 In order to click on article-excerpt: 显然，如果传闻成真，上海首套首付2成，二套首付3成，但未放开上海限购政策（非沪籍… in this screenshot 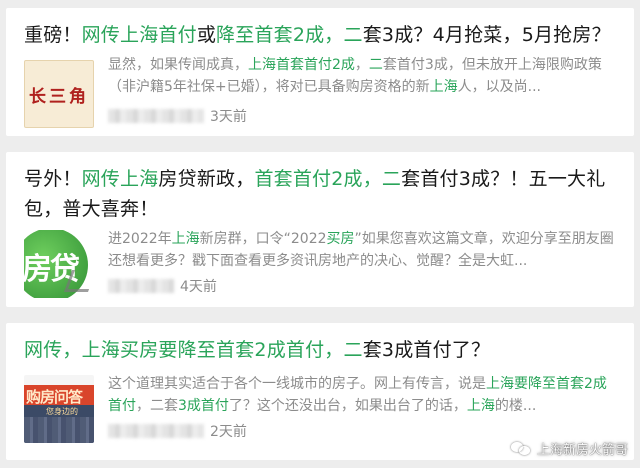, I will do `click(355, 76)`.